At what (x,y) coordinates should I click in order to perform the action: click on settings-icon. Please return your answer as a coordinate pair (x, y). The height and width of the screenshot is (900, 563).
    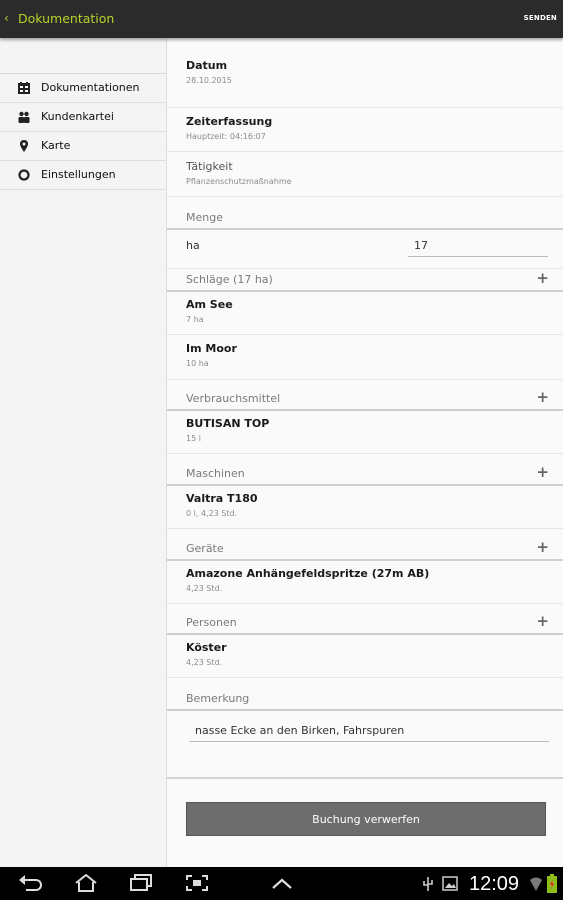
    Looking at the image, I should click on (24, 175).